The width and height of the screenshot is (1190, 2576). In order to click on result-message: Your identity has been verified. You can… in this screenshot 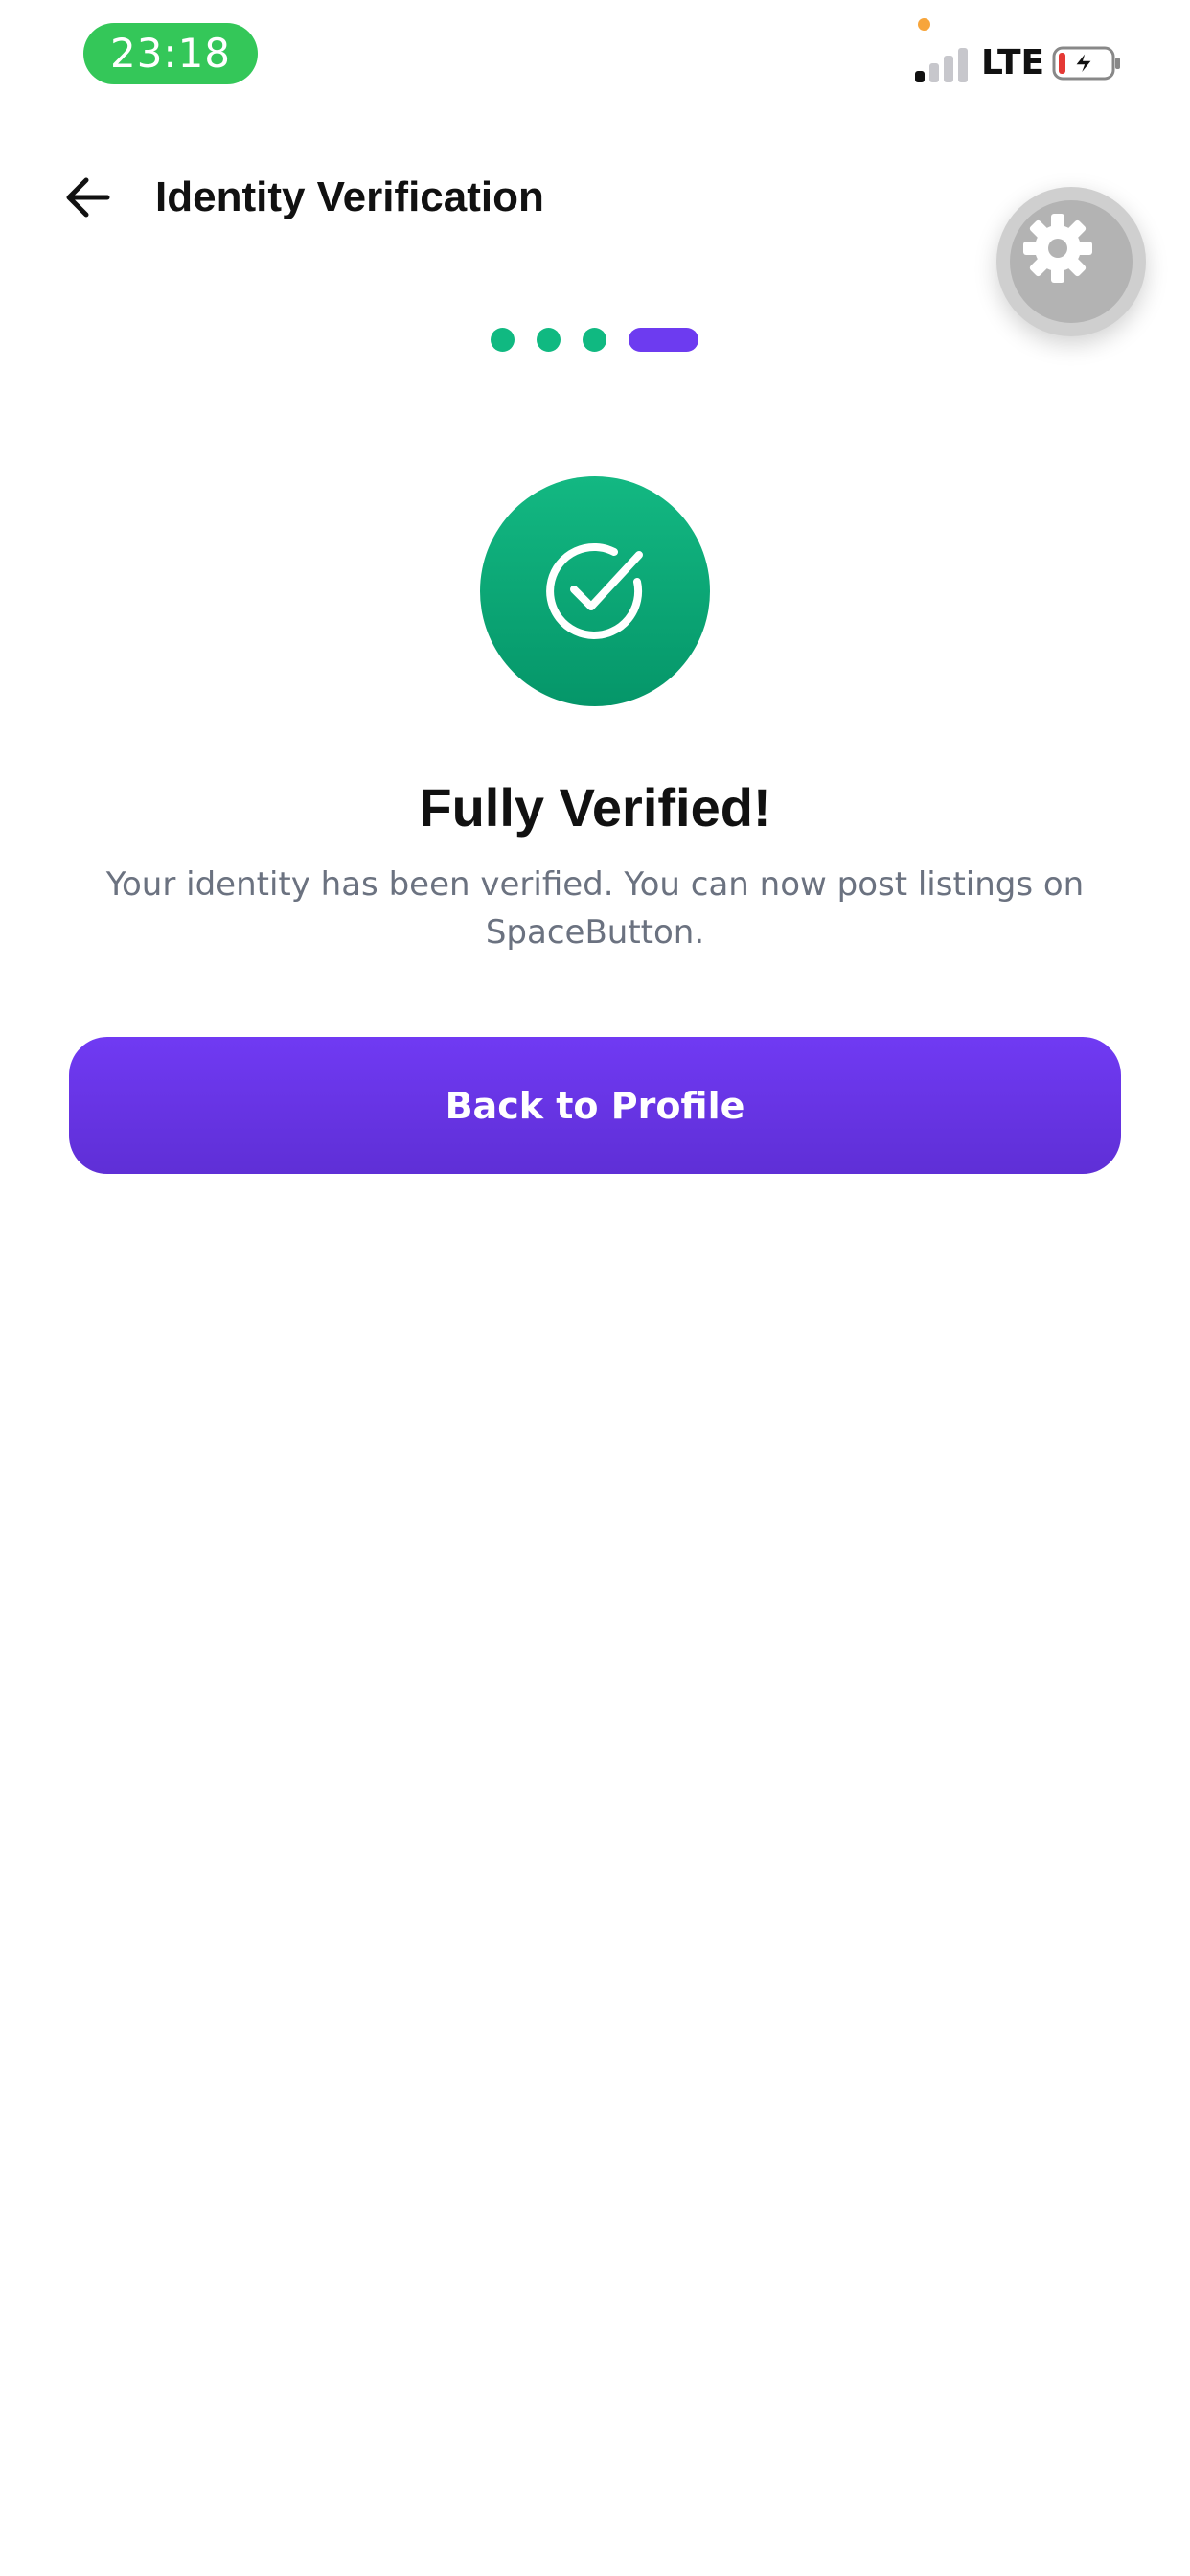, I will do `click(595, 908)`.